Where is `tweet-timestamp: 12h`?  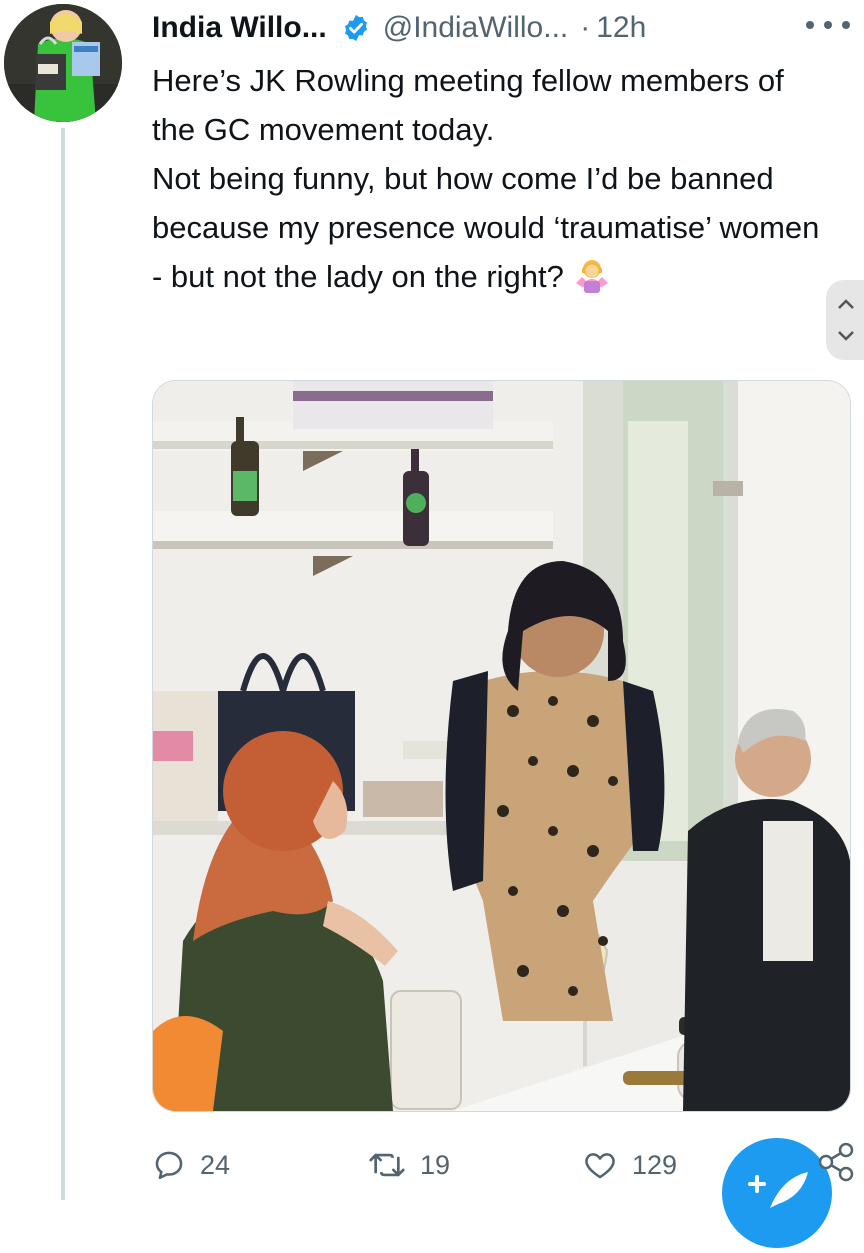
tweet-timestamp: 12h is located at coordinates (621, 28).